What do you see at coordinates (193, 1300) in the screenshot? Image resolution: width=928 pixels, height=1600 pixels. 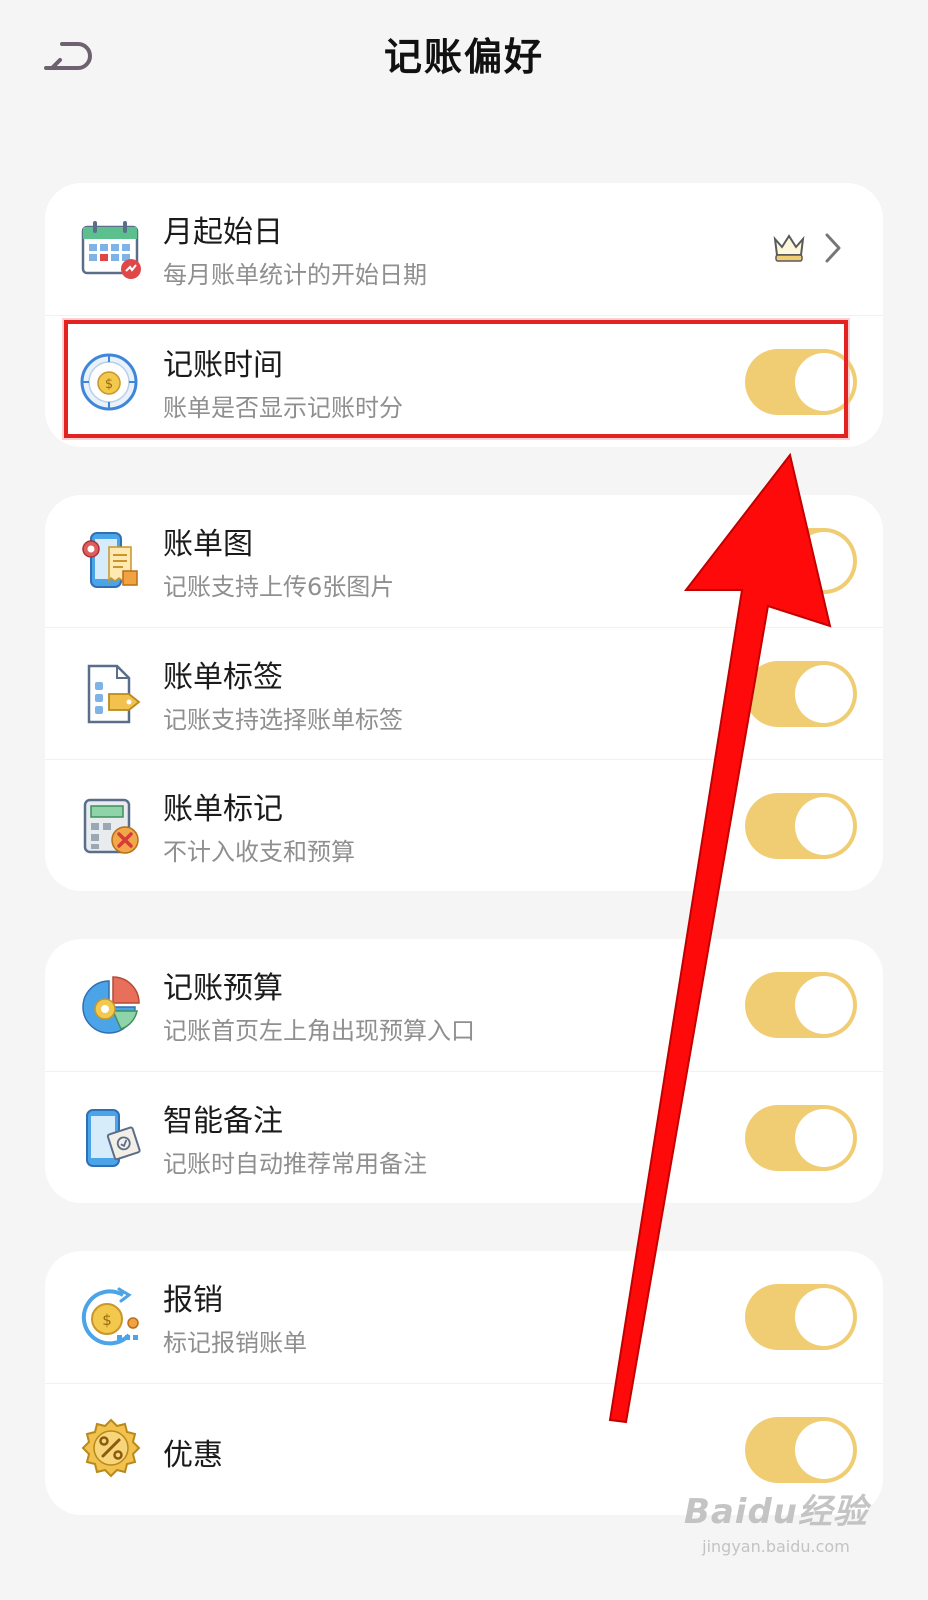 I see `row-title: 报销` at bounding box center [193, 1300].